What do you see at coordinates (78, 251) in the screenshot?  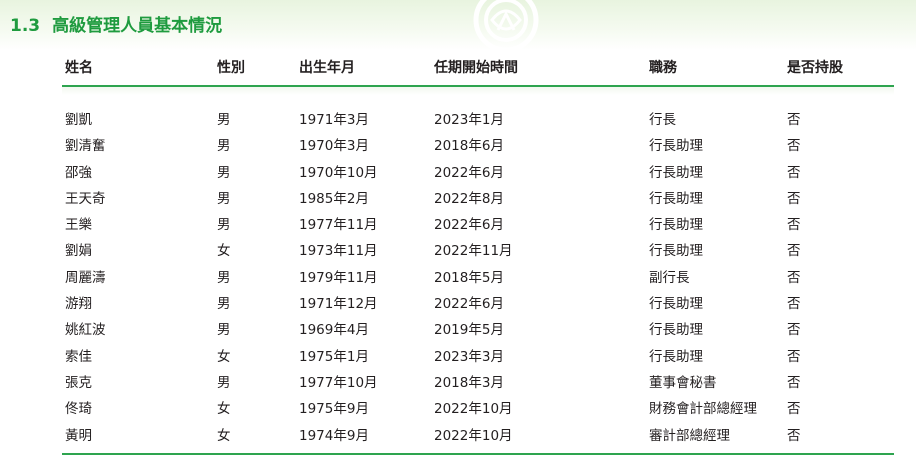 I see `cell-name: 劉娟` at bounding box center [78, 251].